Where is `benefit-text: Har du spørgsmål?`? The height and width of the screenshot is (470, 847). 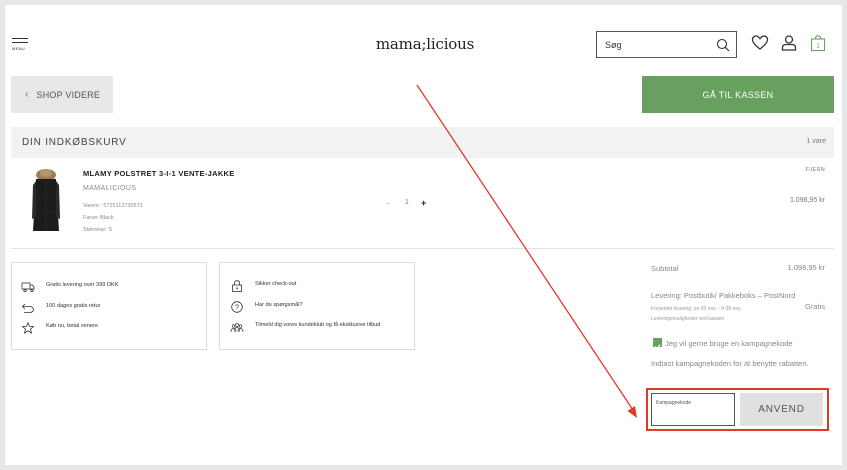
benefit-text: Har du spørgsmål? is located at coordinates (279, 305).